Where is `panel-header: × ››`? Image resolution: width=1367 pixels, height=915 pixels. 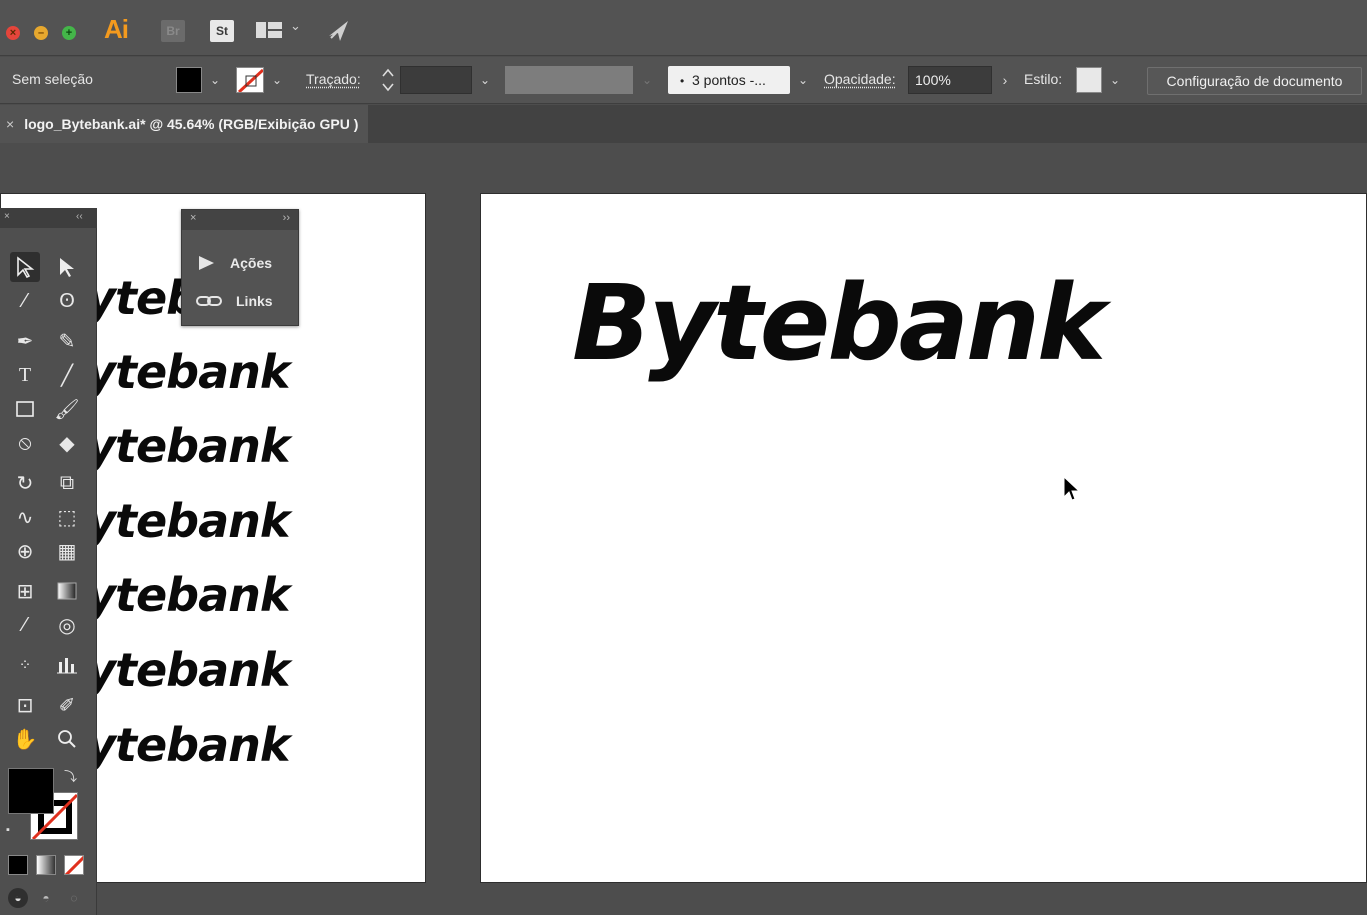
panel-header: × ›› is located at coordinates (240, 220).